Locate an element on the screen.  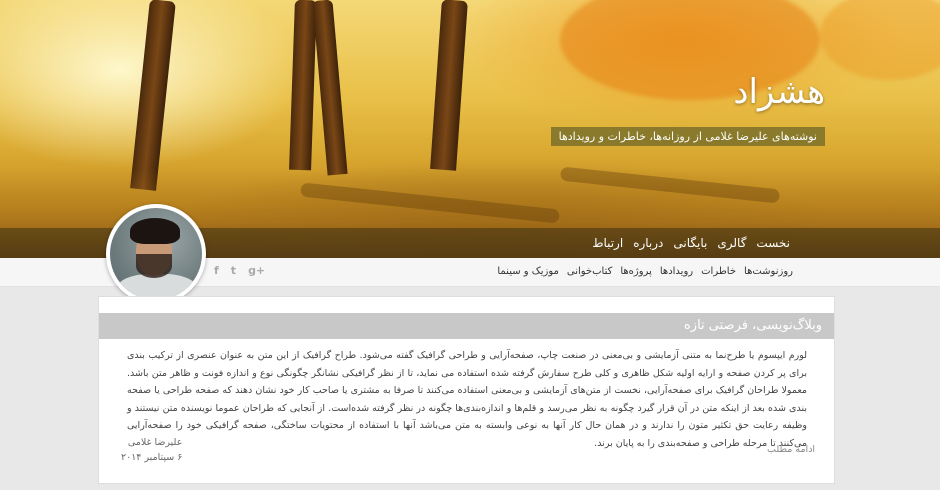
category-events: رویدادها is located at coordinates (676, 272).